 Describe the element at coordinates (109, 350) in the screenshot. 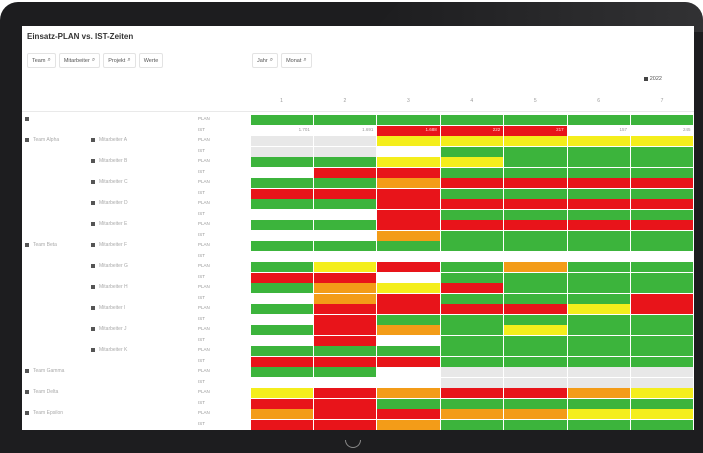

I see `person-label-10: Mitarbeiter K` at that location.